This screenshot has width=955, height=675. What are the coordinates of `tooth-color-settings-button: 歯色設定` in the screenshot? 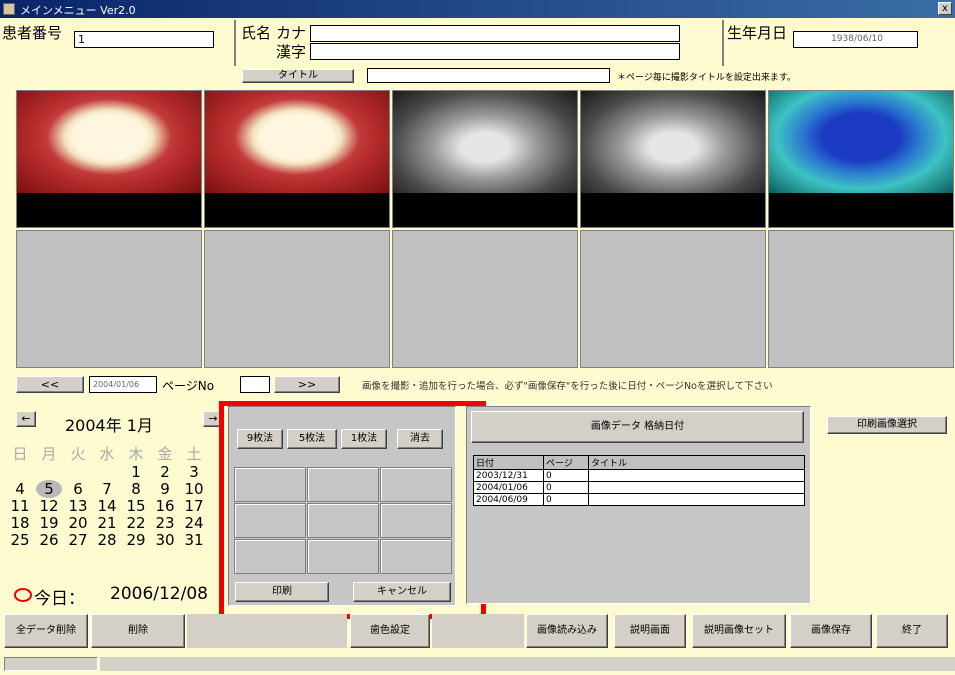 It's located at (390, 631).